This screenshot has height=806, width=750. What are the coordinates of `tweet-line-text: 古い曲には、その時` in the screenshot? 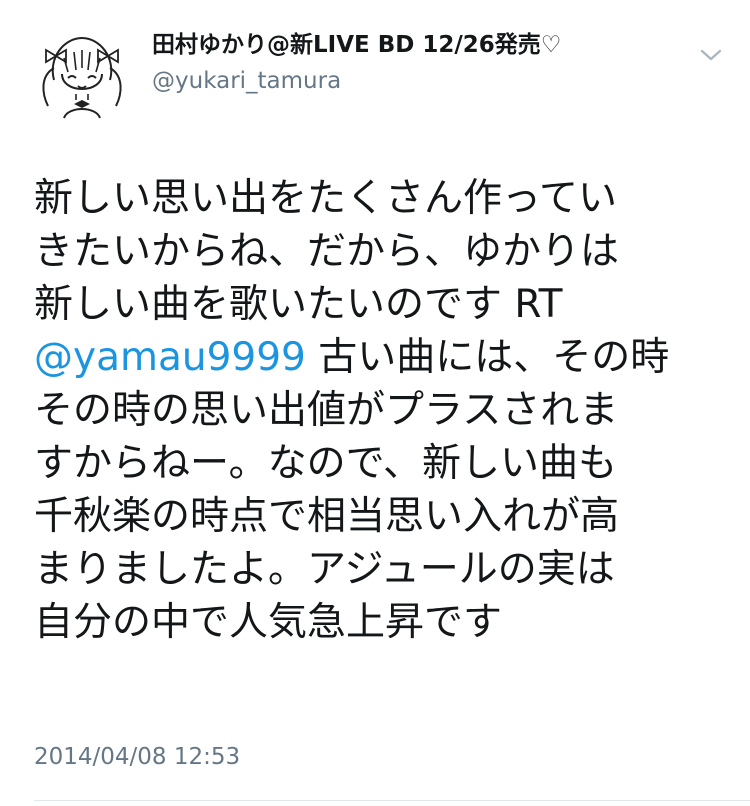 It's located at (487, 357).